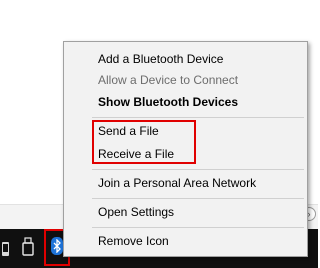  What do you see at coordinates (168, 80) in the screenshot?
I see `menu-item-allow-device-connect: Allow a Device to Connect` at bounding box center [168, 80].